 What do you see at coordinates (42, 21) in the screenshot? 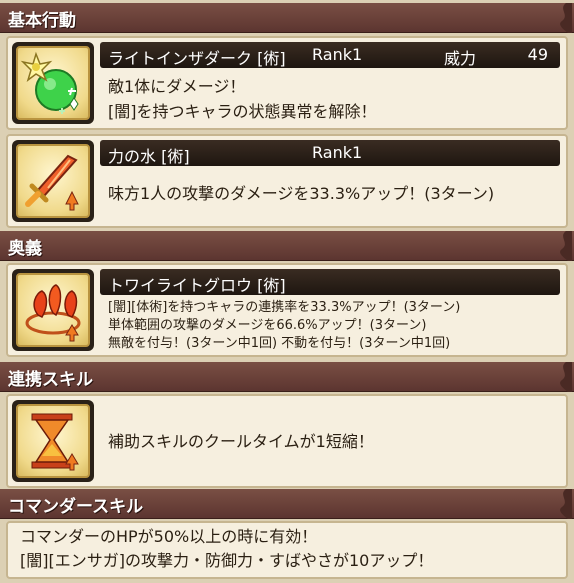
I see `section-title-basic: 基本行動` at bounding box center [42, 21].